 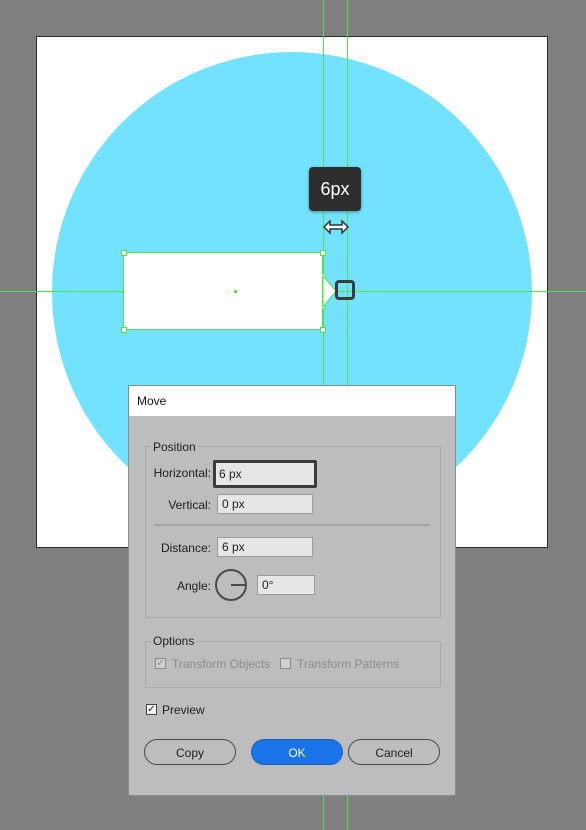 I want to click on move-horizontal-arrows-icon, so click(x=336, y=227).